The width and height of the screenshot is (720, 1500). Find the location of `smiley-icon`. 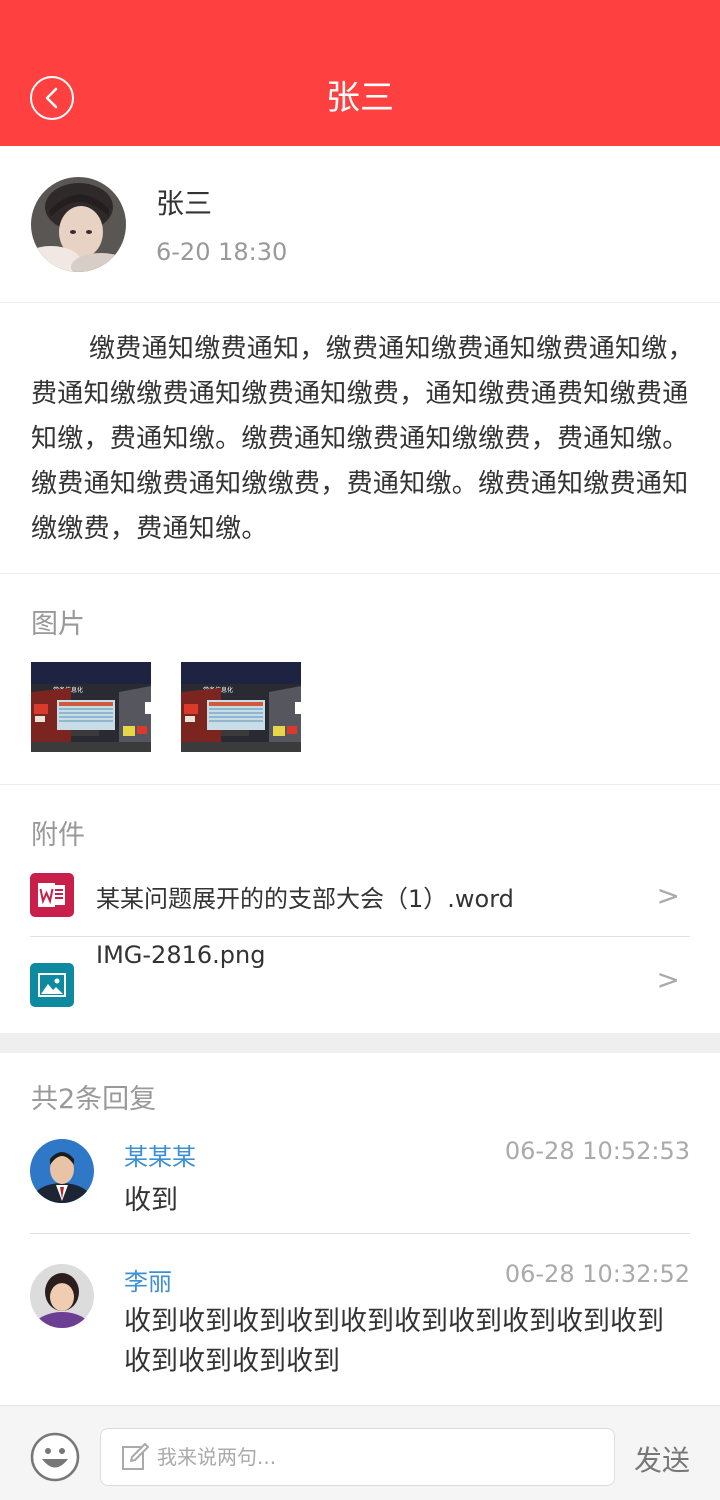

smiley-icon is located at coordinates (55, 1457).